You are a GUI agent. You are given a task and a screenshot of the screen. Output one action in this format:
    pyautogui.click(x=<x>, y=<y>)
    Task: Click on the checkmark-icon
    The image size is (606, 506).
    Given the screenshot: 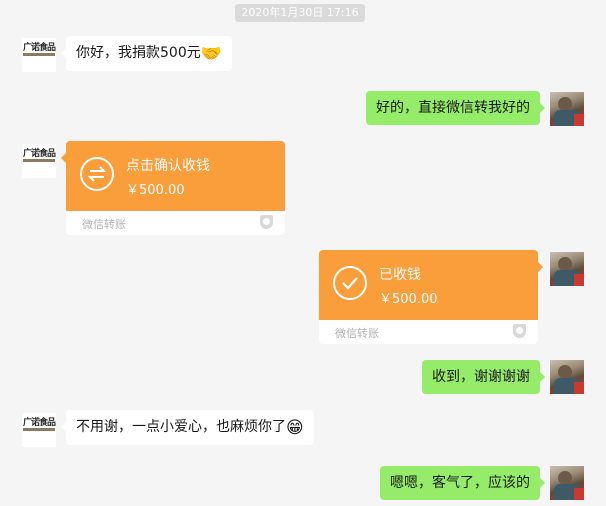 What is the action you would take?
    pyautogui.click(x=350, y=283)
    